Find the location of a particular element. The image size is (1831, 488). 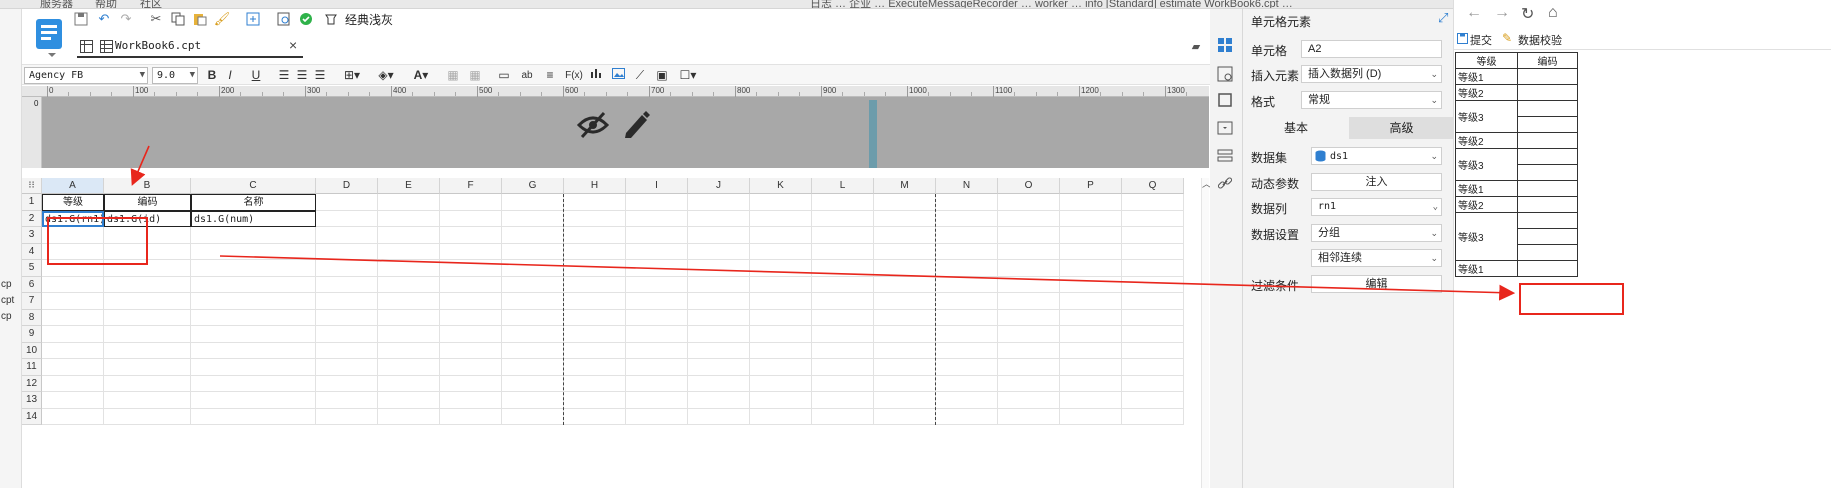

menu-item-community: 社区 is located at coordinates (151, 4).